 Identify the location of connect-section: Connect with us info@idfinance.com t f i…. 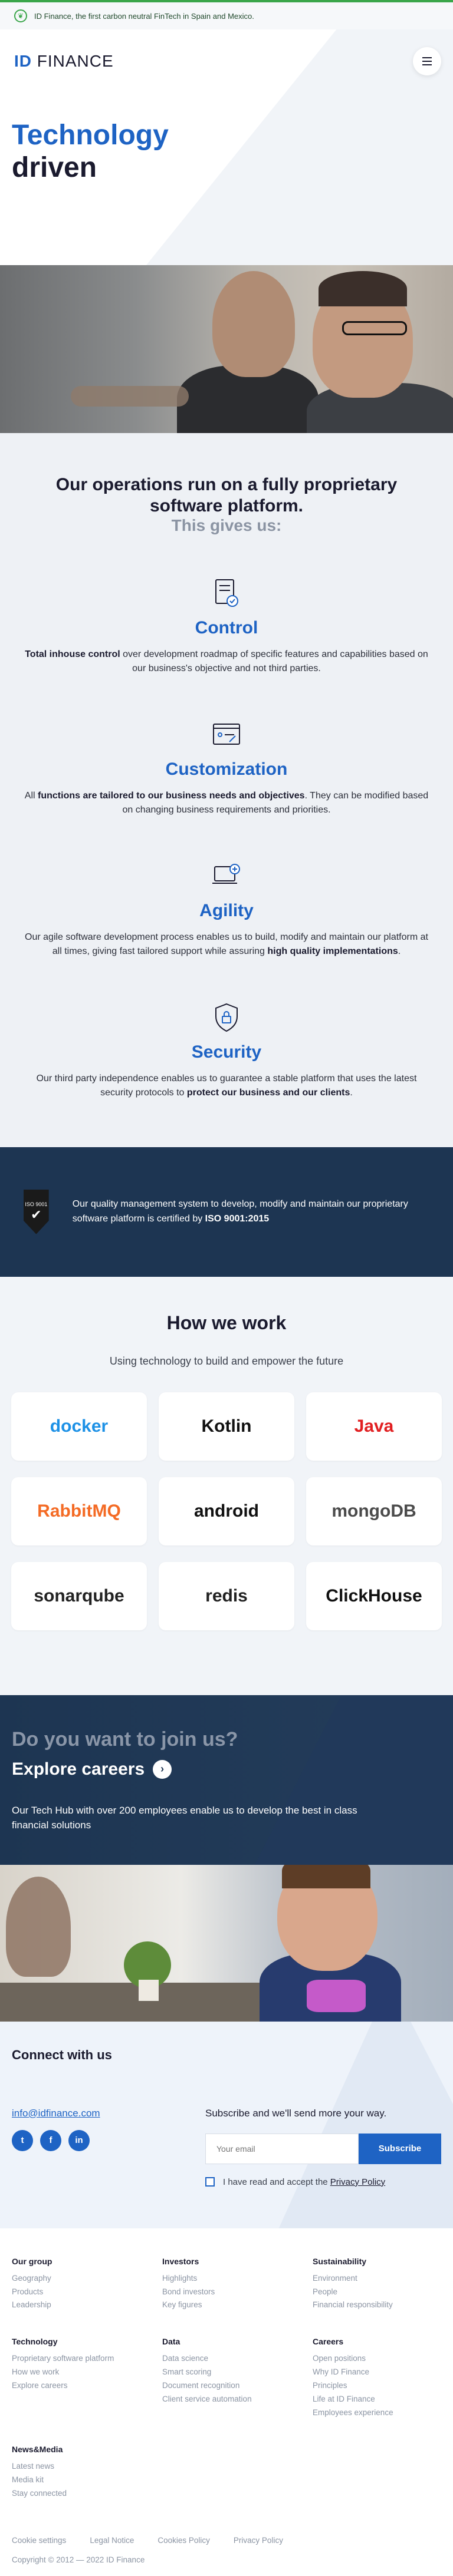
(226, 2124).